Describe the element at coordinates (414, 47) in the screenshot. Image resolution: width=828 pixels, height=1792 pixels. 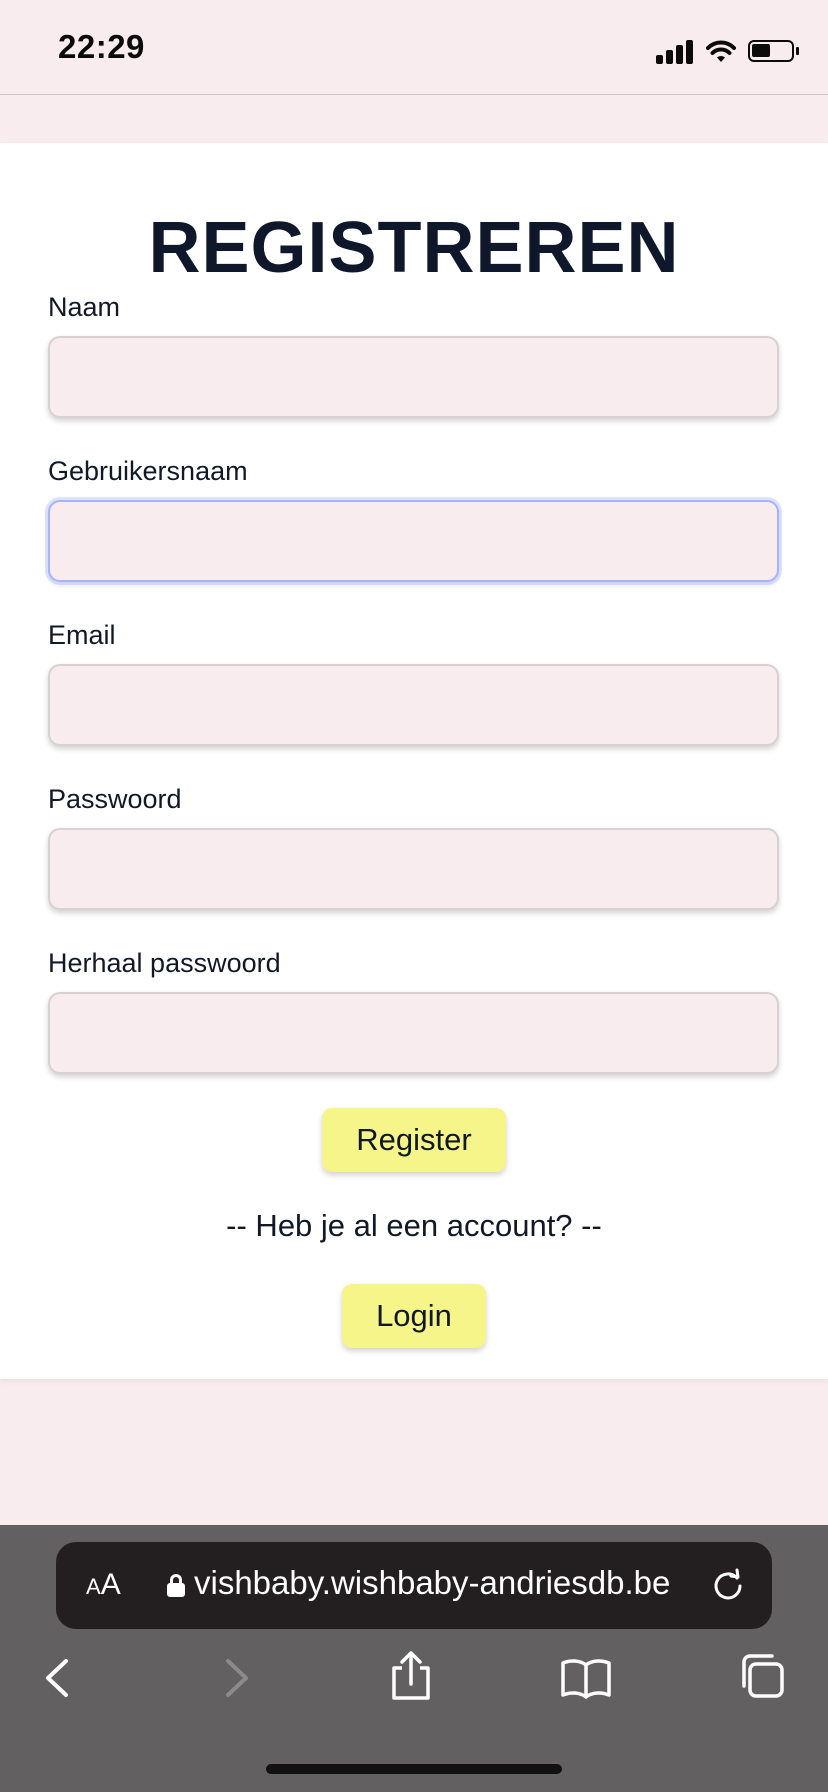
I see `status-bar: 22:29` at that location.